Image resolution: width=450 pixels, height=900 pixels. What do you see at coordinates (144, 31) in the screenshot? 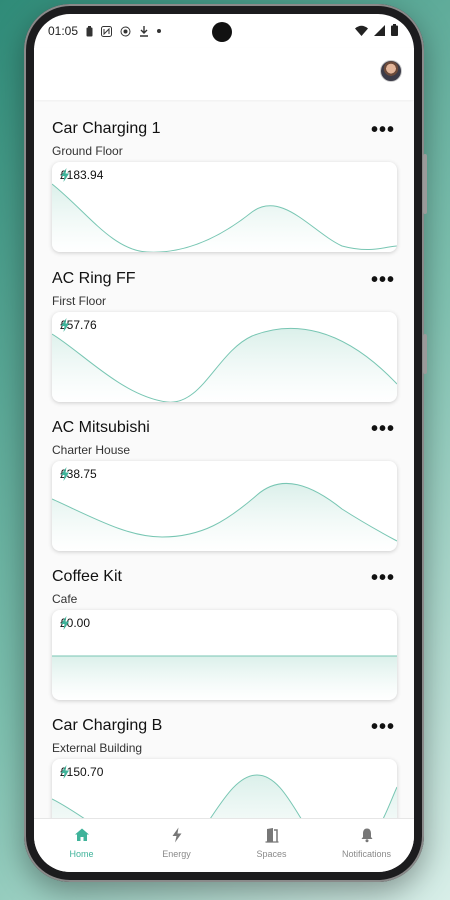
I see `download-icon` at bounding box center [144, 31].